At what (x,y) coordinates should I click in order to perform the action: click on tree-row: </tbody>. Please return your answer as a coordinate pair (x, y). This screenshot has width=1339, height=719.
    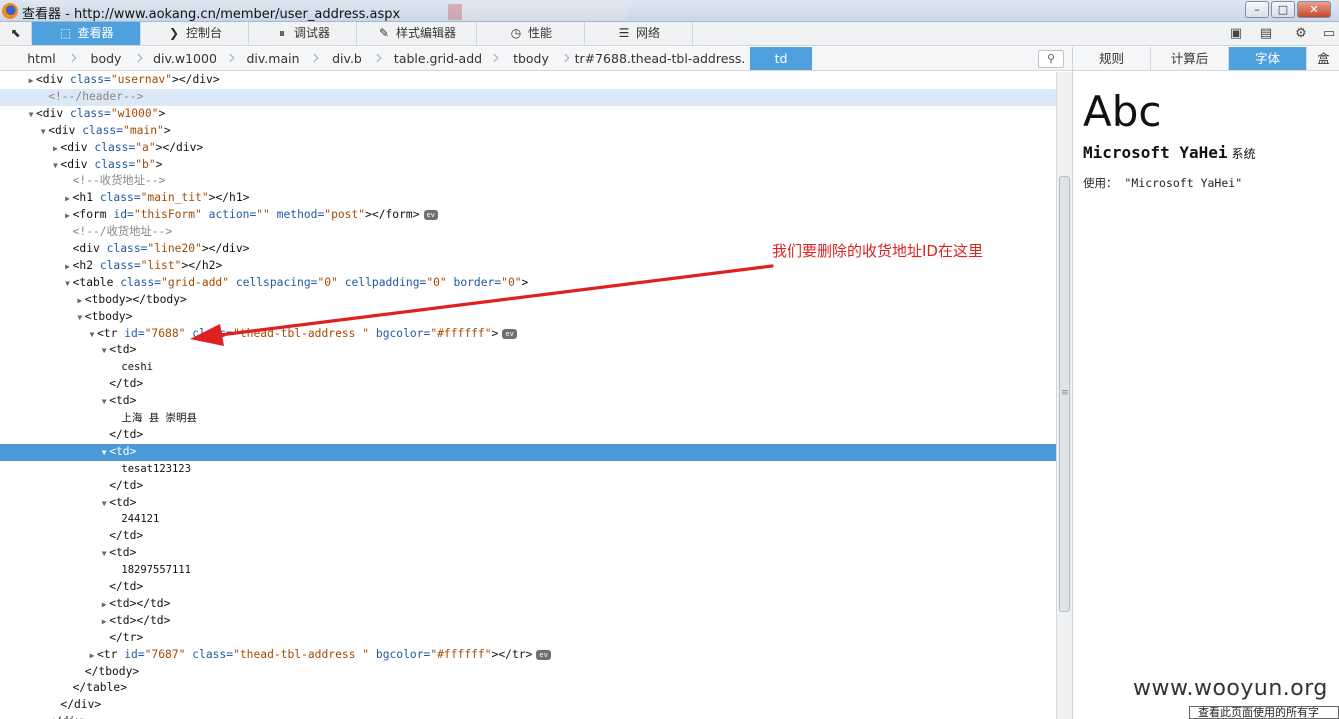
    Looking at the image, I should click on (528, 672).